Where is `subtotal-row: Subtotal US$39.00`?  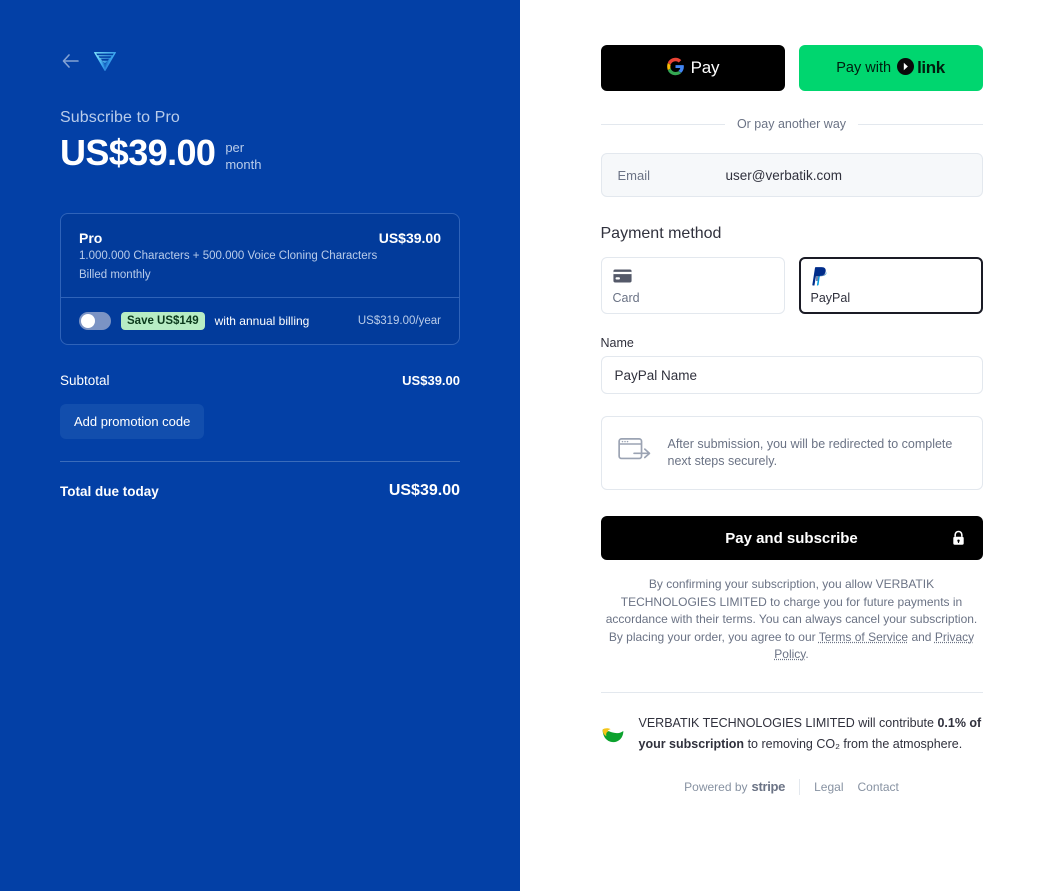
subtotal-row: Subtotal US$39.00 is located at coordinates (260, 380).